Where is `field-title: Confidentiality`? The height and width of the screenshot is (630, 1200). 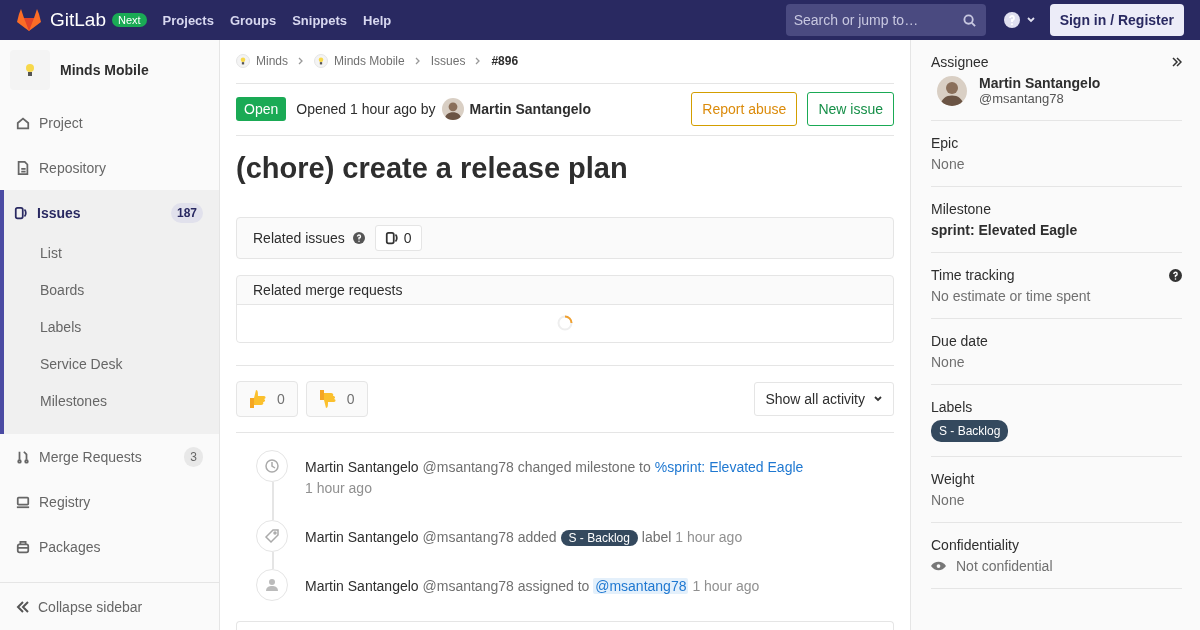 field-title: Confidentiality is located at coordinates (975, 545).